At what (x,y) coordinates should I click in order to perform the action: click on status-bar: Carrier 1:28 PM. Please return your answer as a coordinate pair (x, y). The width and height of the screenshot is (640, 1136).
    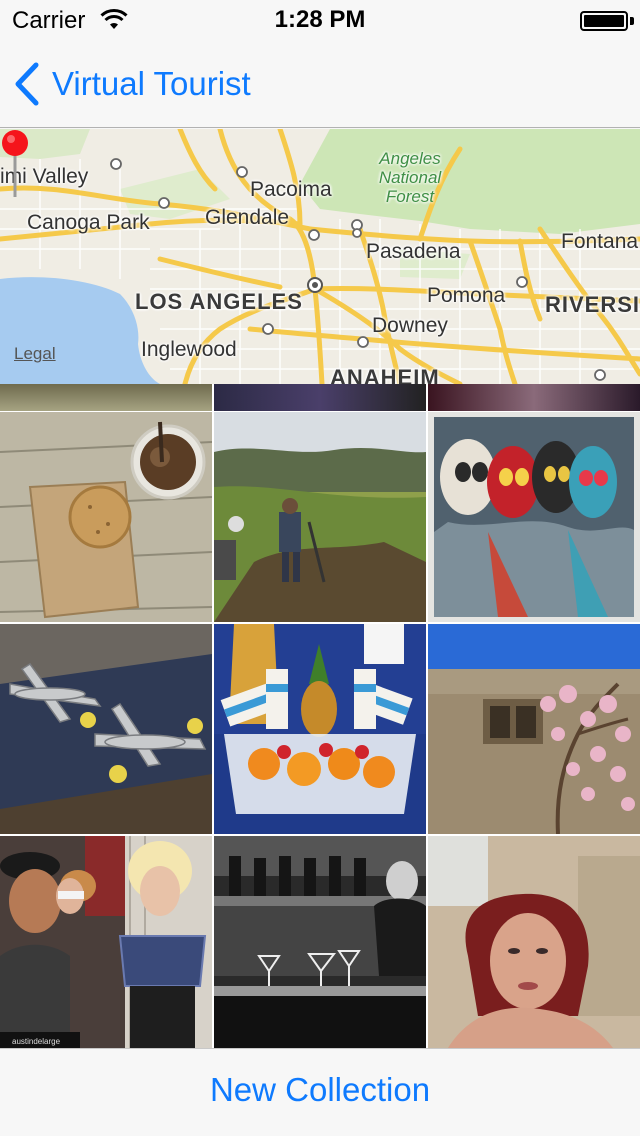
    Looking at the image, I should click on (320, 20).